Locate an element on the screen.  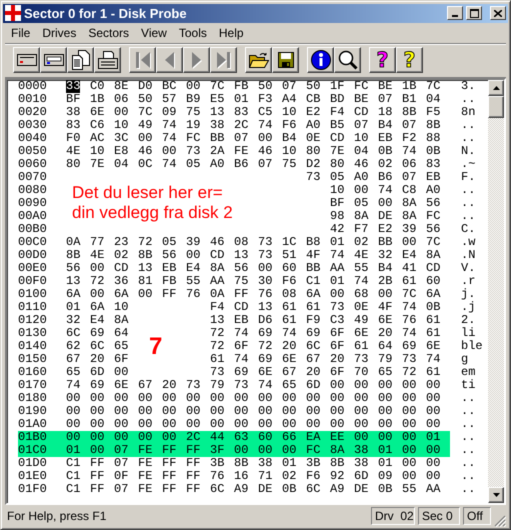
byte-cell: 02 is located at coordinates (121, 255).